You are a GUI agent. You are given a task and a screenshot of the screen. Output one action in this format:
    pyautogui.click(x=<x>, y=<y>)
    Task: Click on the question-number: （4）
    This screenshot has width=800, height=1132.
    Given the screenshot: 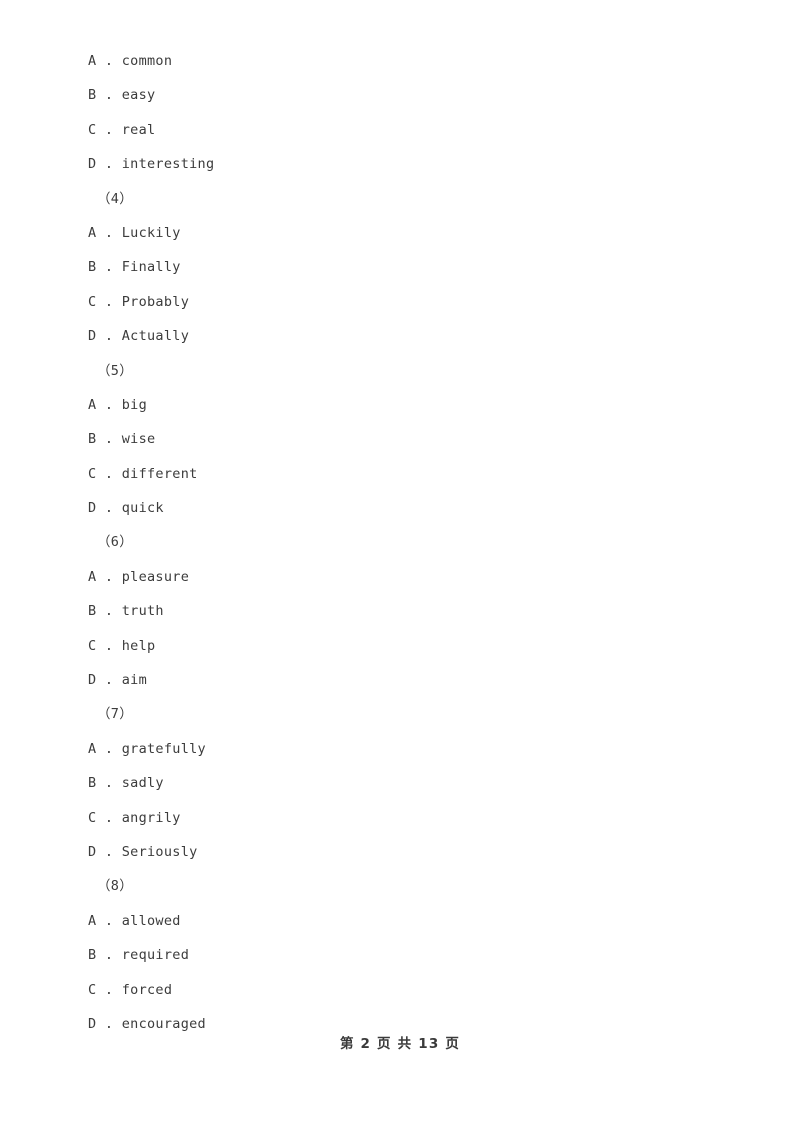 What is the action you would take?
    pyautogui.click(x=115, y=198)
    